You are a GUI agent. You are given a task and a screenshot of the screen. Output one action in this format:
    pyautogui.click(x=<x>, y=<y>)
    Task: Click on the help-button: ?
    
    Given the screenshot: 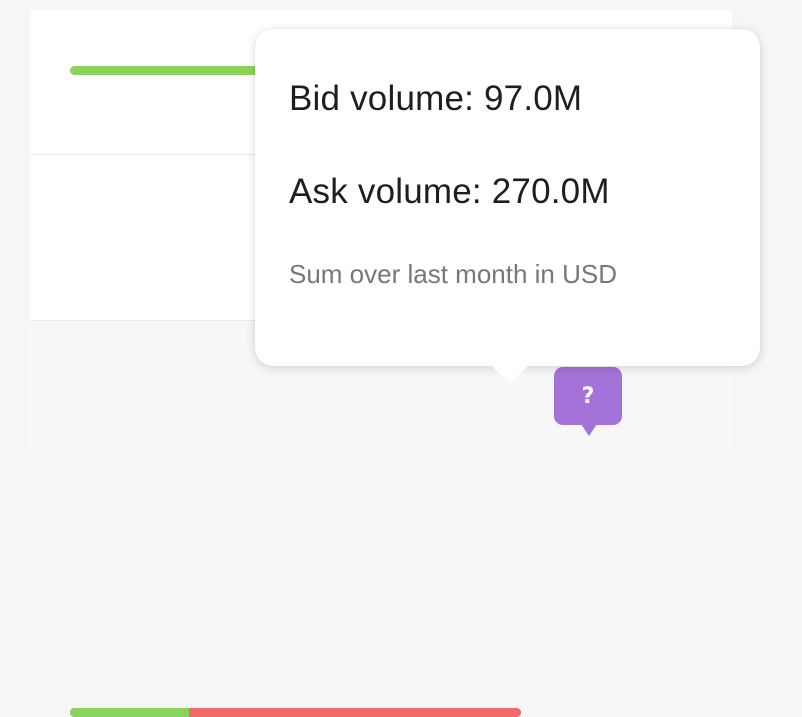 What is the action you would take?
    pyautogui.click(x=588, y=401)
    